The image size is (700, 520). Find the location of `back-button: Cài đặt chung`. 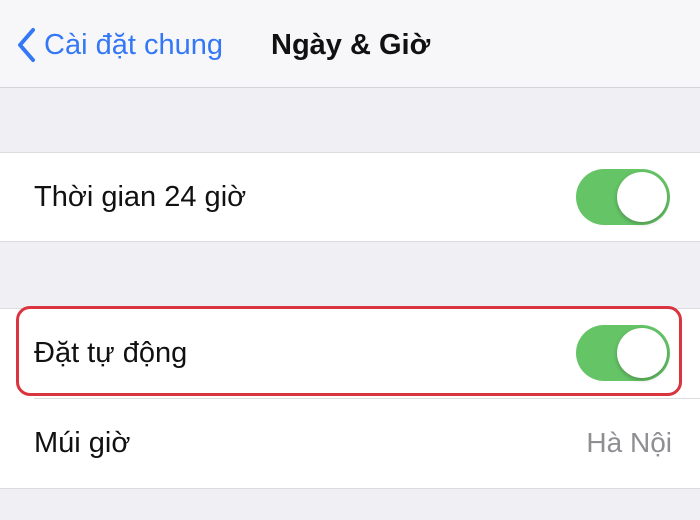

back-button: Cài đặt chung is located at coordinates (119, 45).